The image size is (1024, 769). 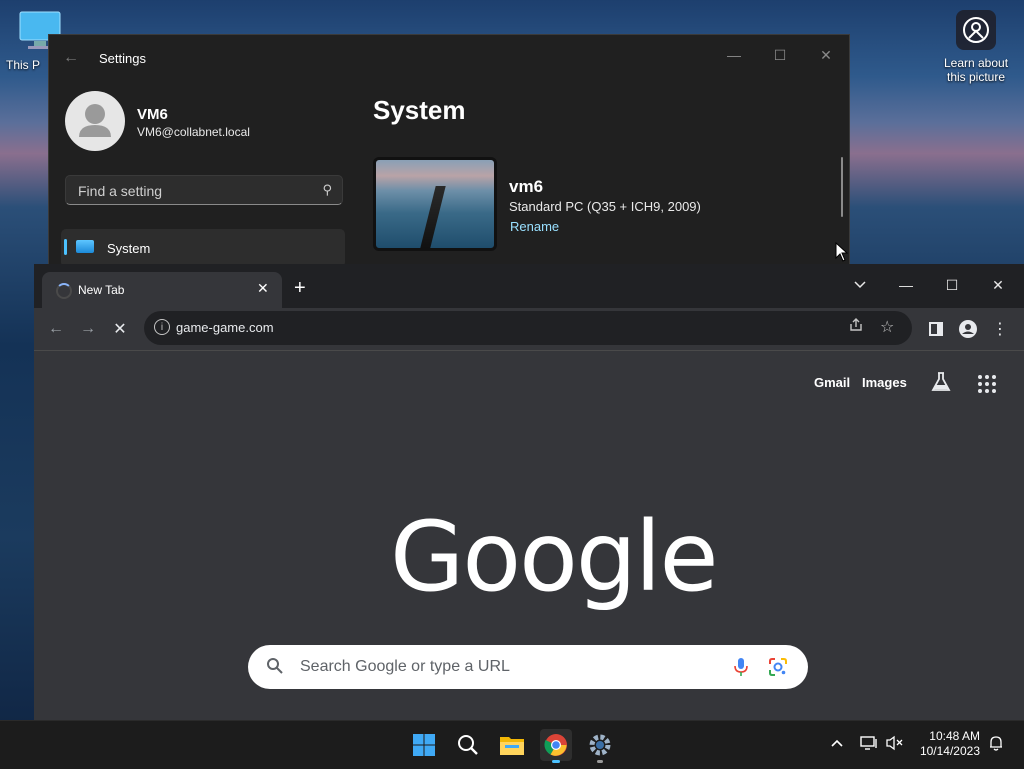 I want to click on file-explorer-icon, so click(x=512, y=745).